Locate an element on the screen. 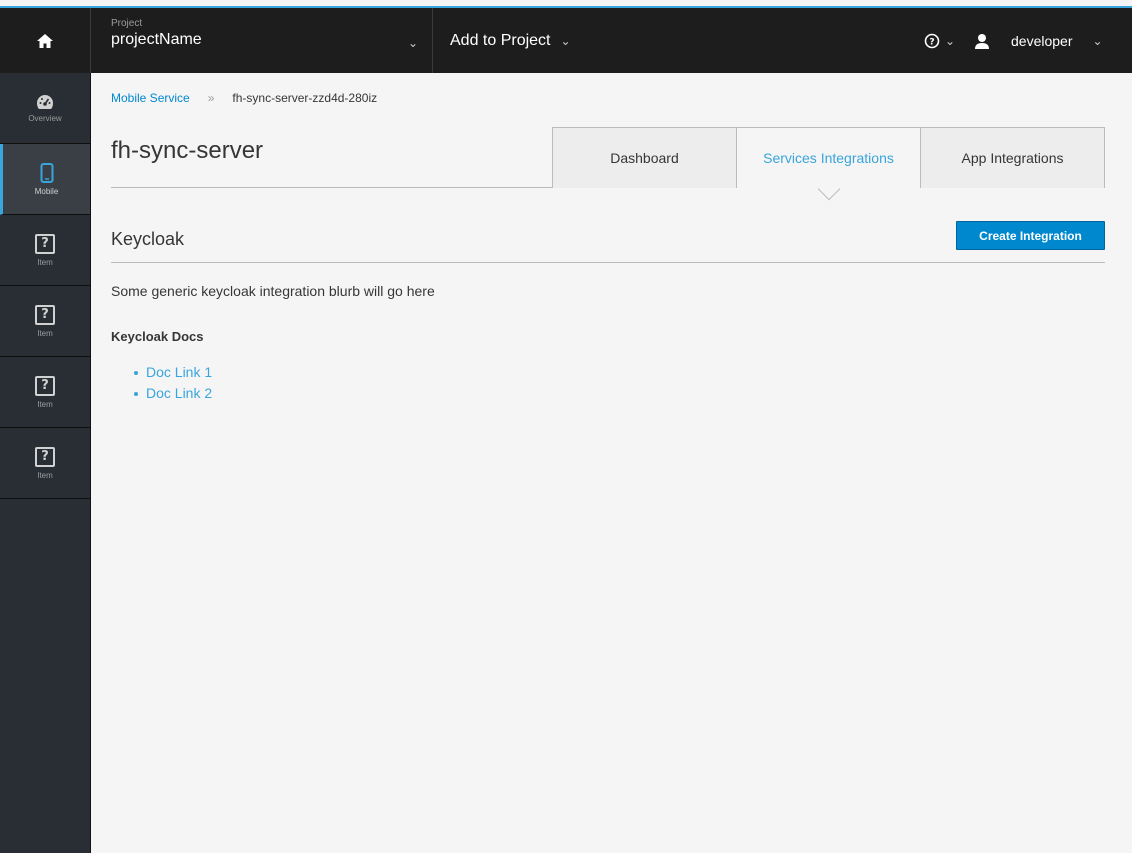  user-icon is located at coordinates (982, 41).